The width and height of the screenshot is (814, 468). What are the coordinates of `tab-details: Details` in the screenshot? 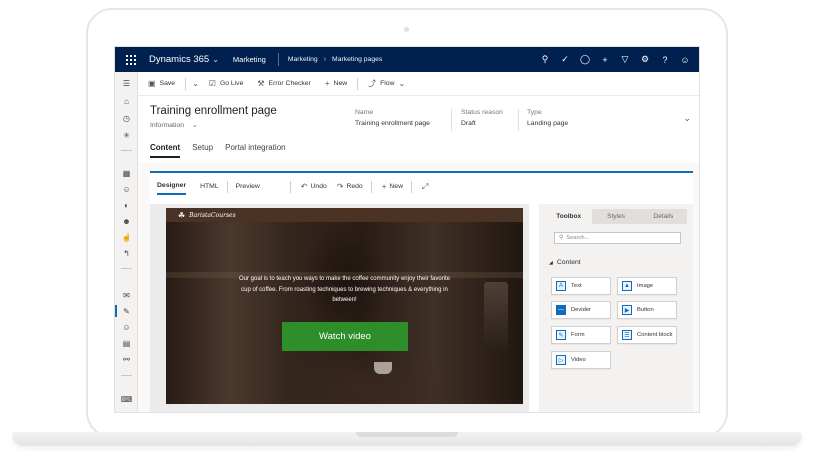 It's located at (663, 216).